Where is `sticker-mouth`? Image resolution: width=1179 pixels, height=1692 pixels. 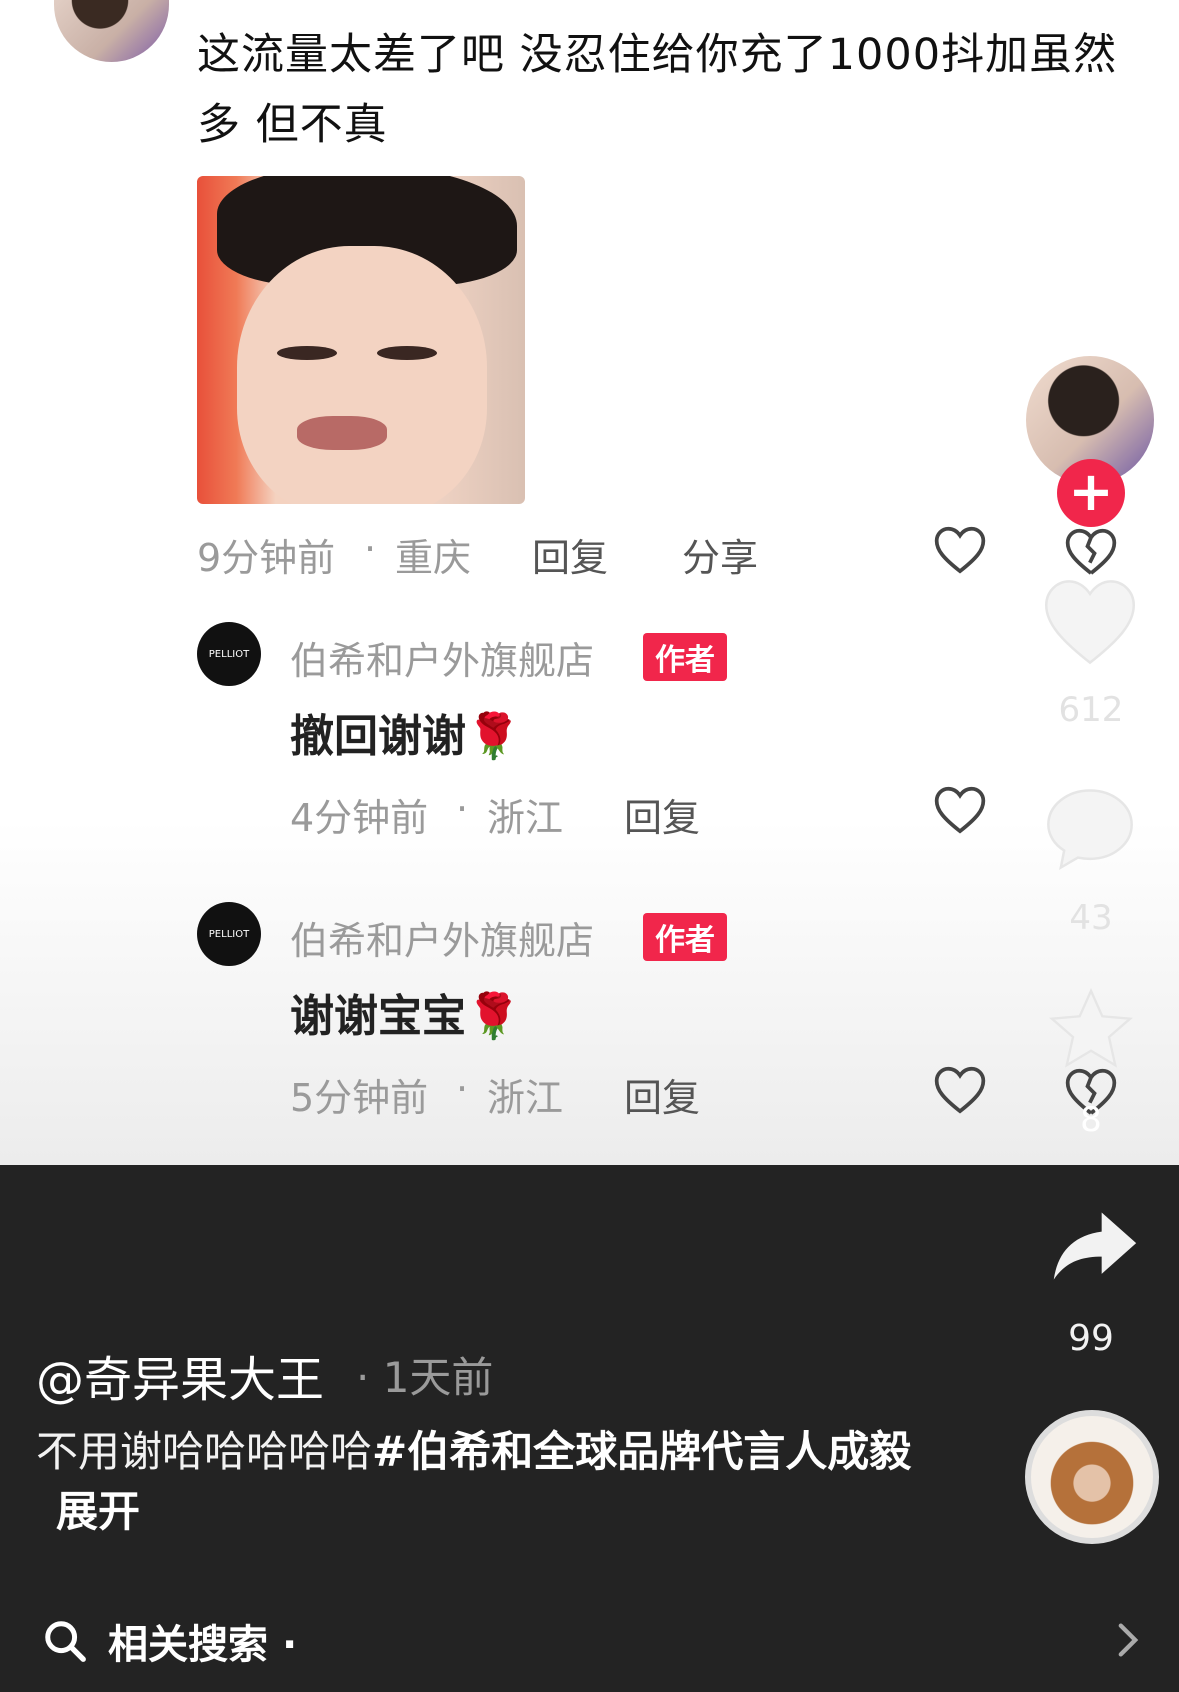
sticker-mouth is located at coordinates (342, 433).